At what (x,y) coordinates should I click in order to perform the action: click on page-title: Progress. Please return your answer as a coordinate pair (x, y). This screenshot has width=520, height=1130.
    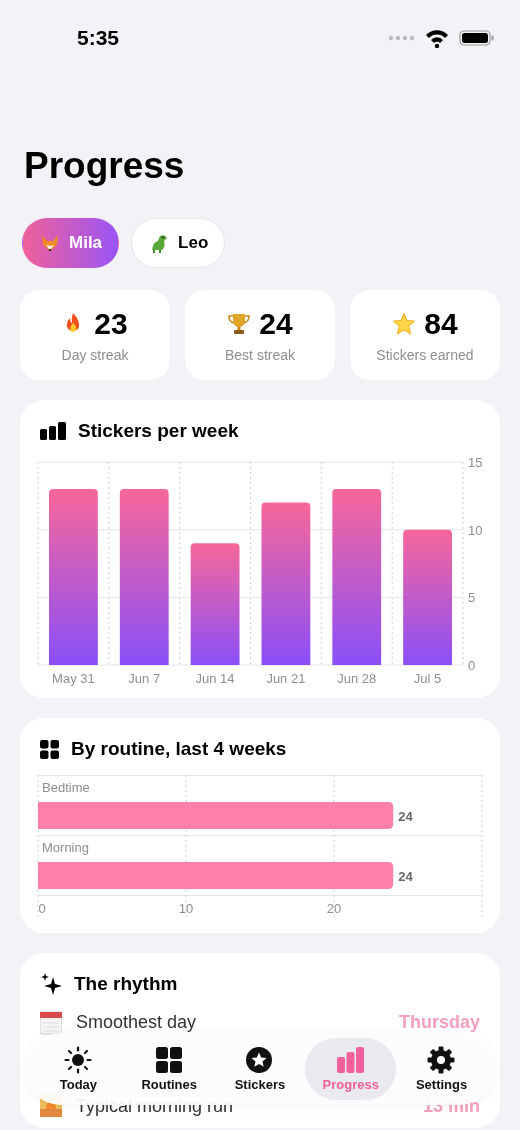
    Looking at the image, I should click on (105, 166).